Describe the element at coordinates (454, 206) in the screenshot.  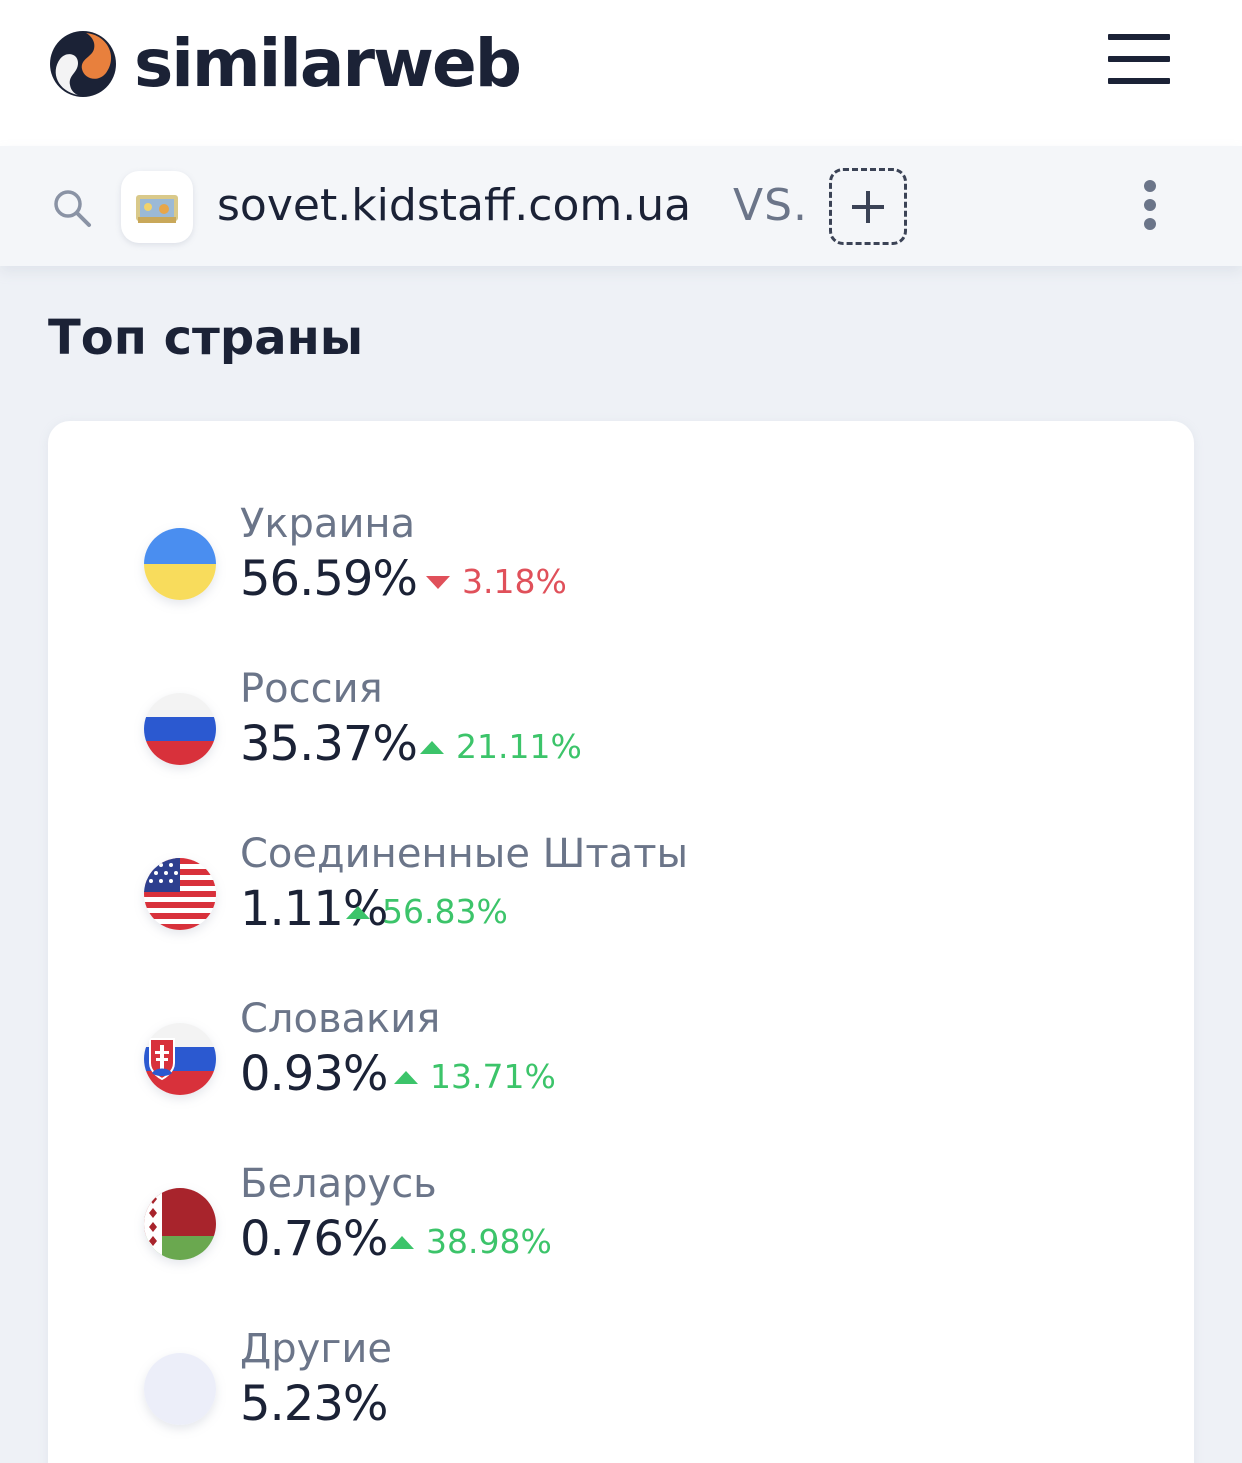
I see `site-domain: sovet.kidstaff.com.ua` at that location.